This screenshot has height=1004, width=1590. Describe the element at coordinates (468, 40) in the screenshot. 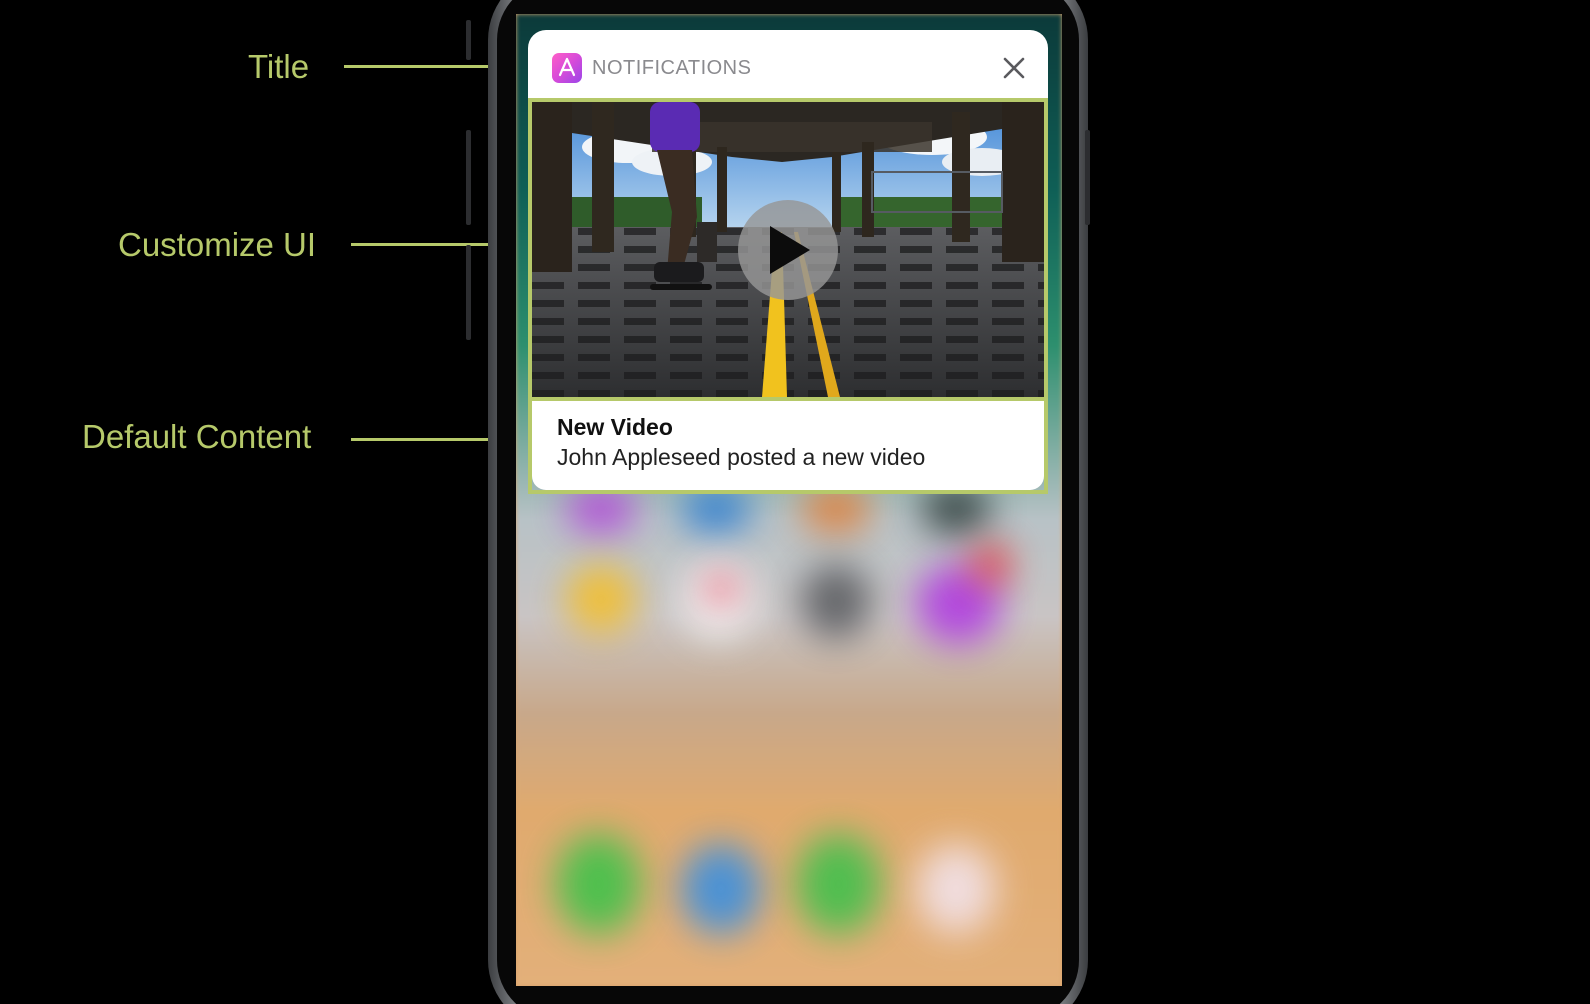

I see `mute-switch` at that location.